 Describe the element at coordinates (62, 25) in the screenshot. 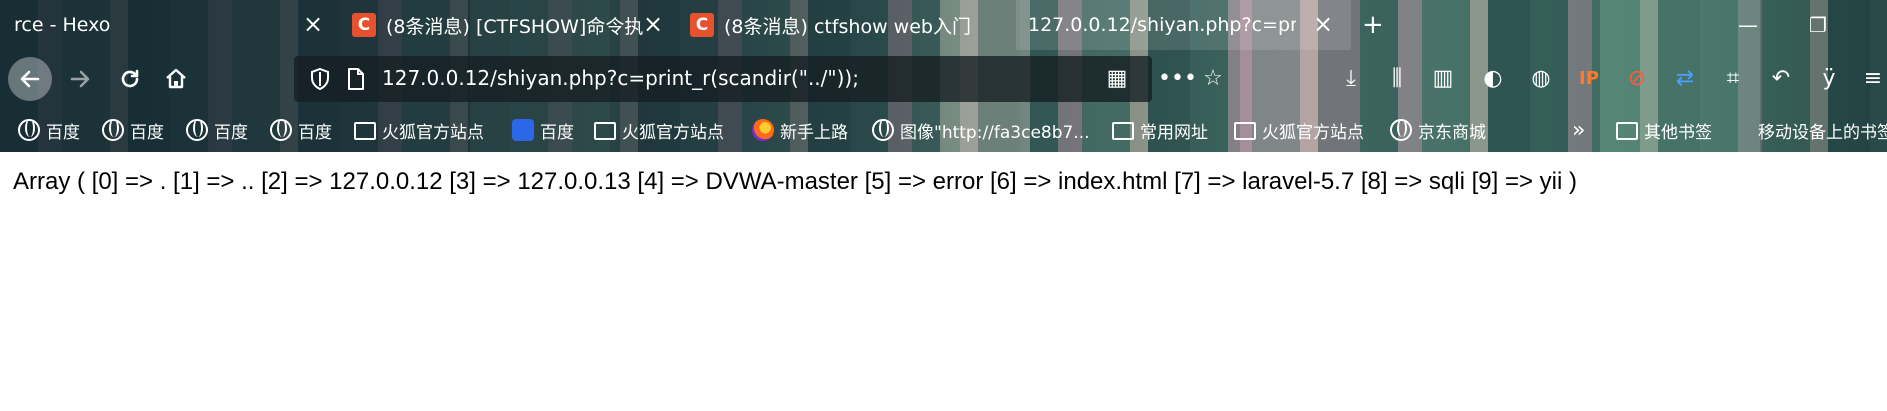

I see `tab-title: rce - Hexo` at that location.